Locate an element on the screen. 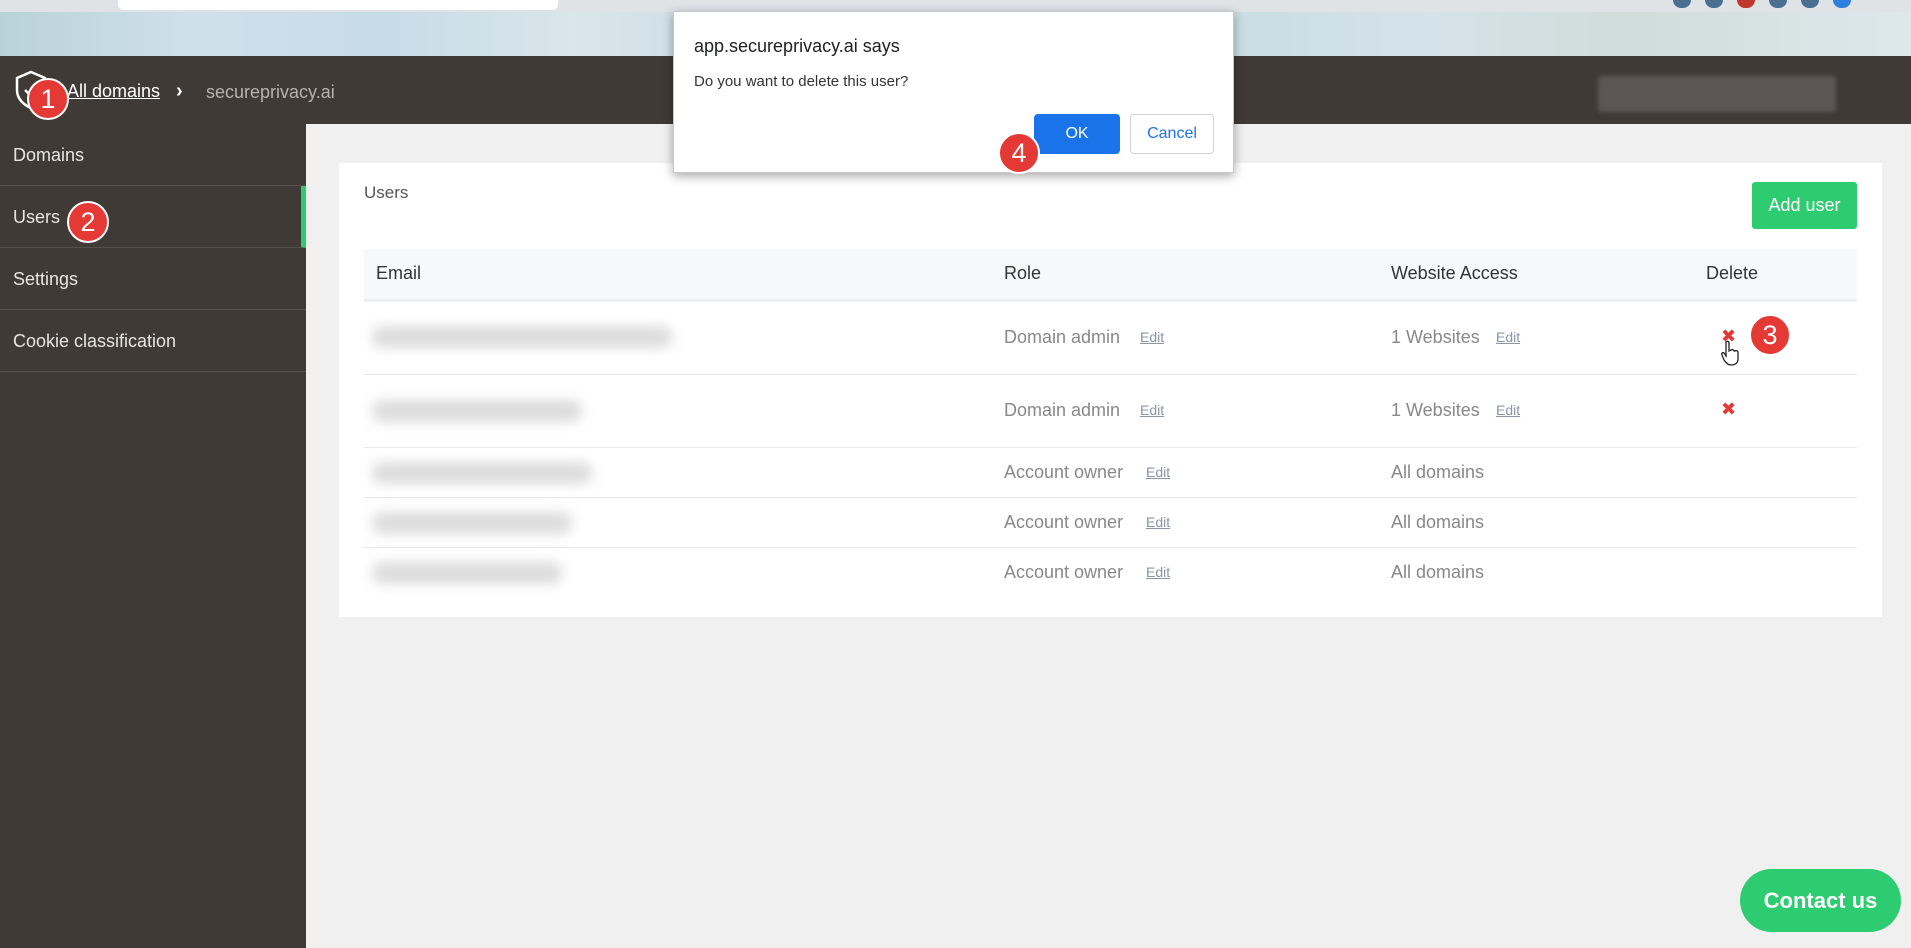 This screenshot has height=948, width=1911. column-header-website-access: Website Access is located at coordinates (1454, 273).